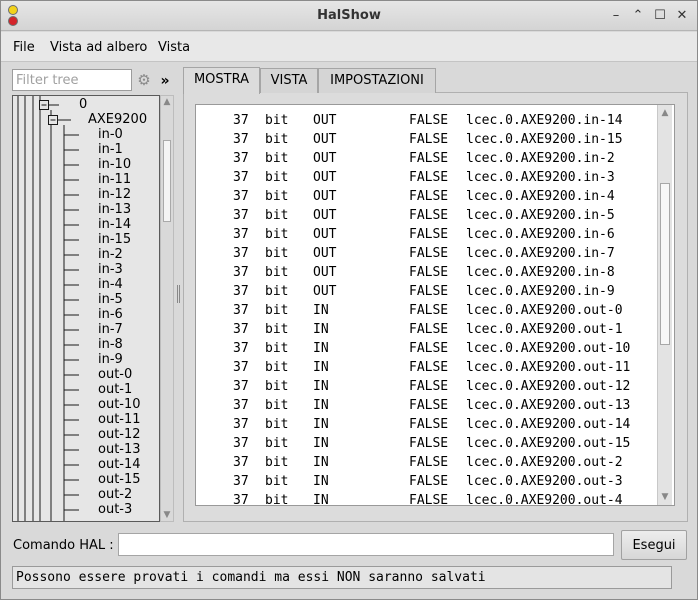  What do you see at coordinates (426, 499) in the screenshot?
I see `pin-row: 37 bit IN FALSE lcec.0.AXE9200.out-4` at bounding box center [426, 499].